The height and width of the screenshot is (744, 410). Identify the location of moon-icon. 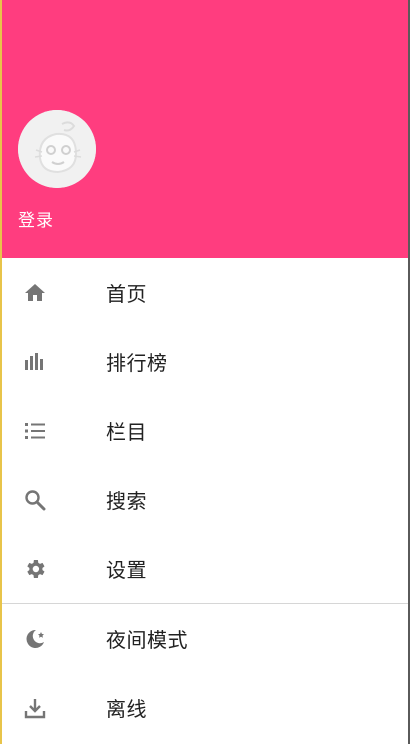
(35, 639).